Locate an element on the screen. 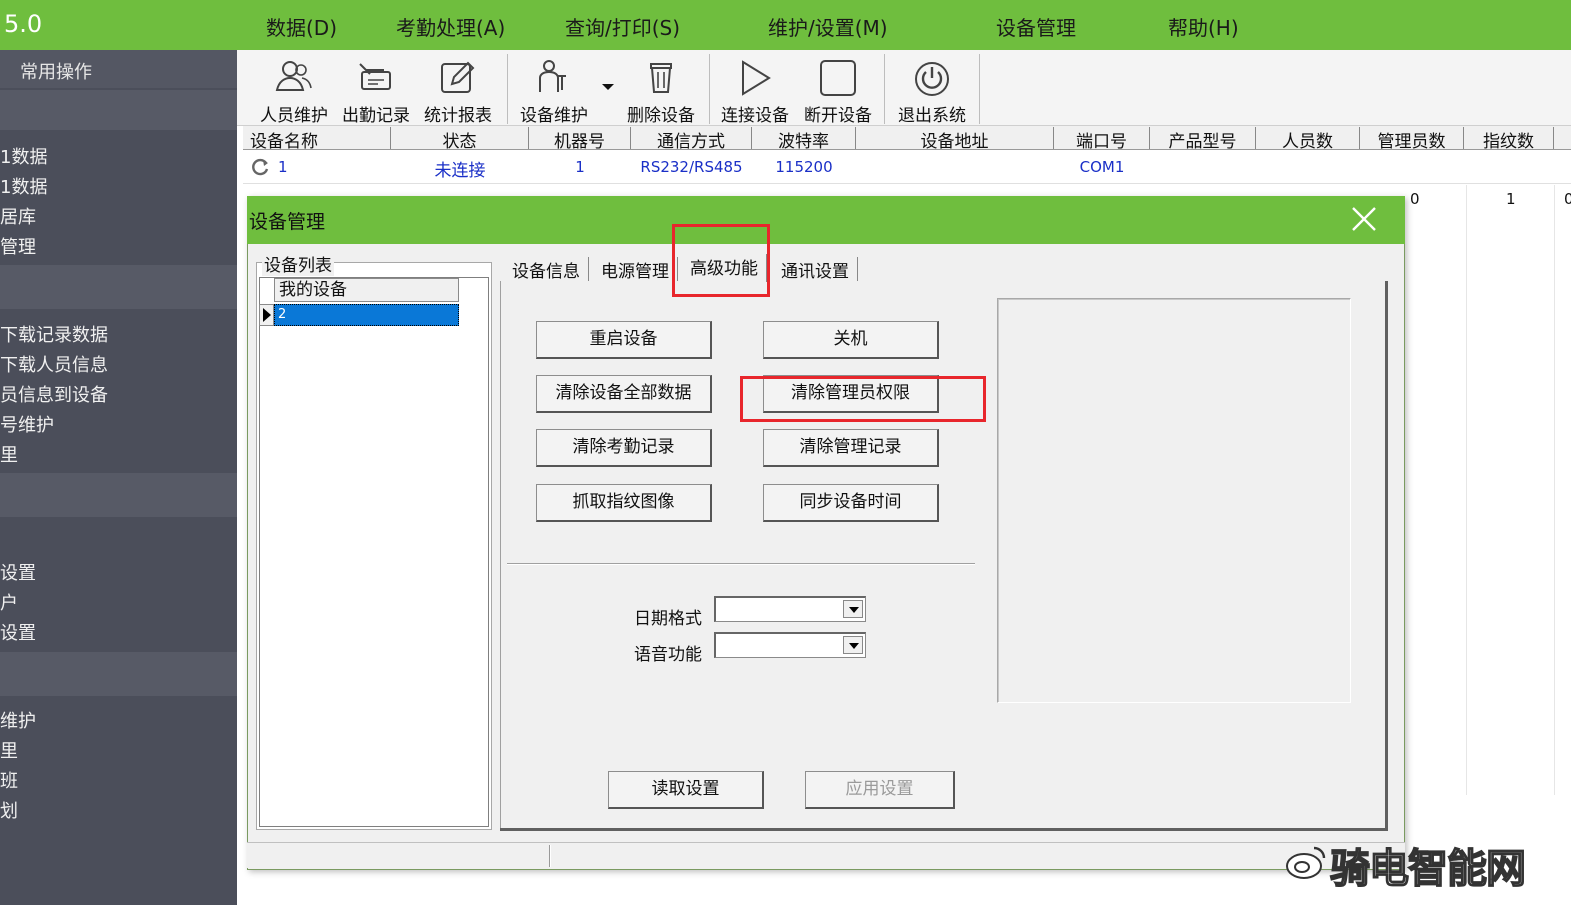 The width and height of the screenshot is (1571, 905). cell-port: COM1 is located at coordinates (1102, 167).